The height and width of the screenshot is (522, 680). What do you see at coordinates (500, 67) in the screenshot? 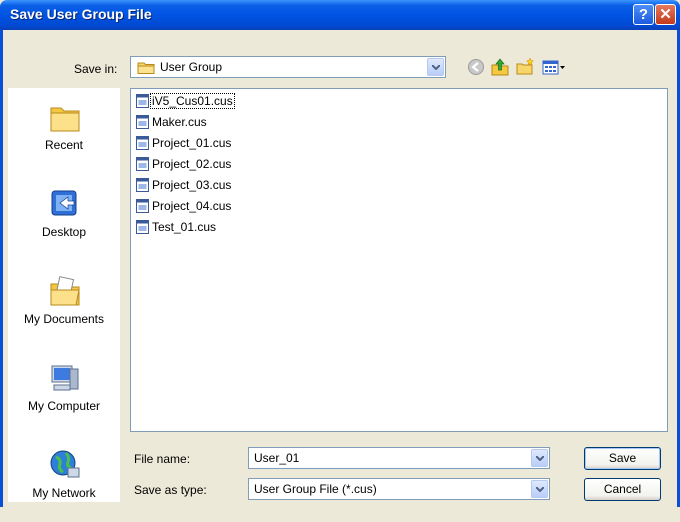
I see `up-folder-icon` at bounding box center [500, 67].